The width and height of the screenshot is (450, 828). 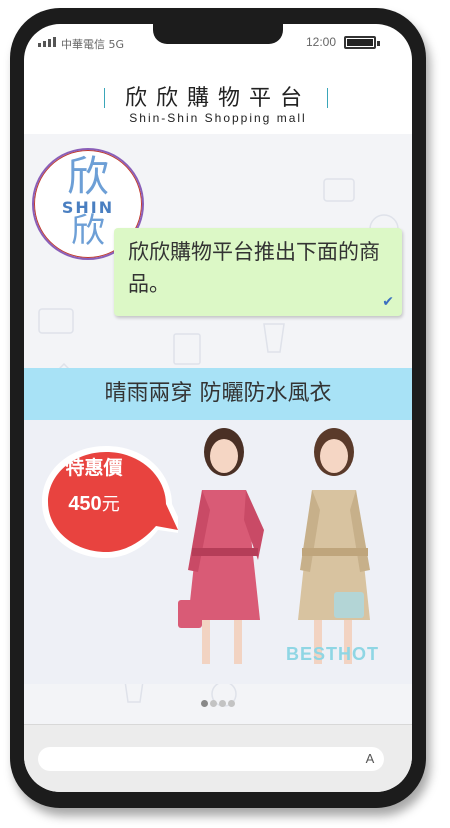 I want to click on notch, so click(x=218, y=34).